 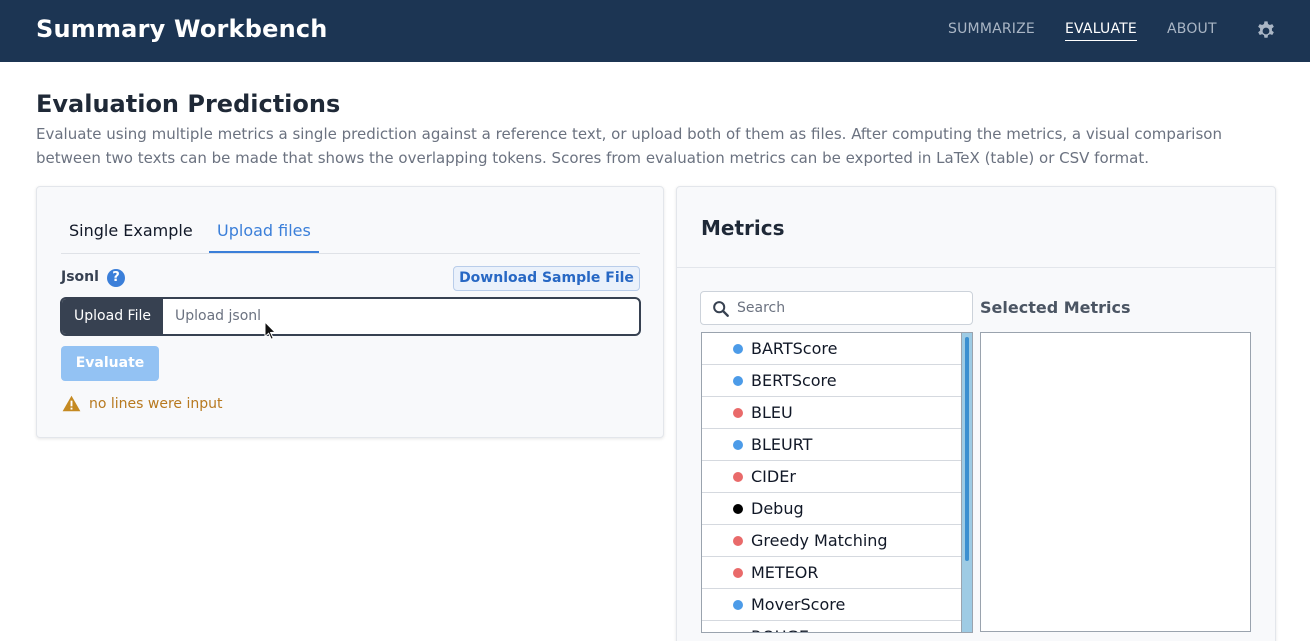 I want to click on file-upload-input: Upload File Upload jsonl, so click(x=350, y=316).